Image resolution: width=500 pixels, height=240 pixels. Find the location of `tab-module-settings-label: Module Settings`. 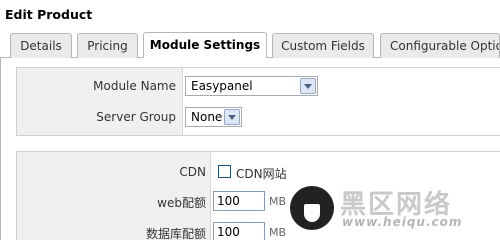

tab-module-settings-label: Module Settings is located at coordinates (205, 45).